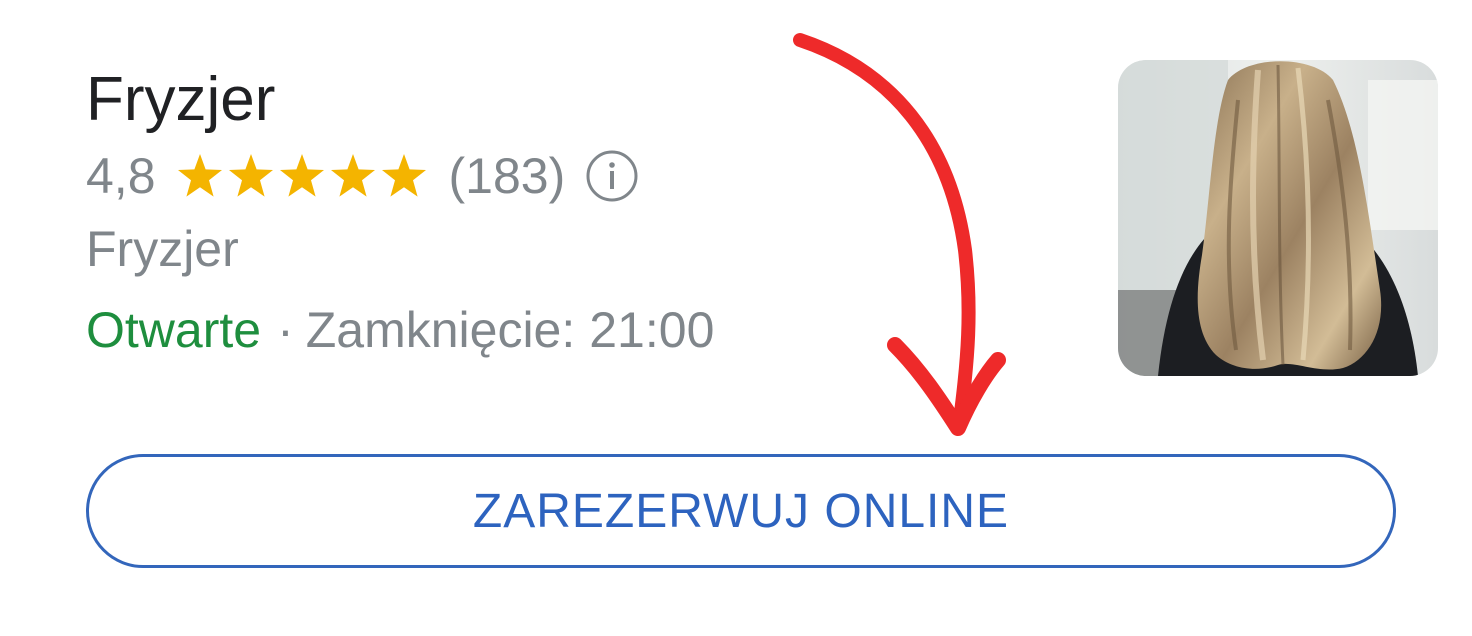 Image resolution: width=1472 pixels, height=636 pixels. What do you see at coordinates (174, 330) in the screenshot?
I see `open-status: Otwarte` at bounding box center [174, 330].